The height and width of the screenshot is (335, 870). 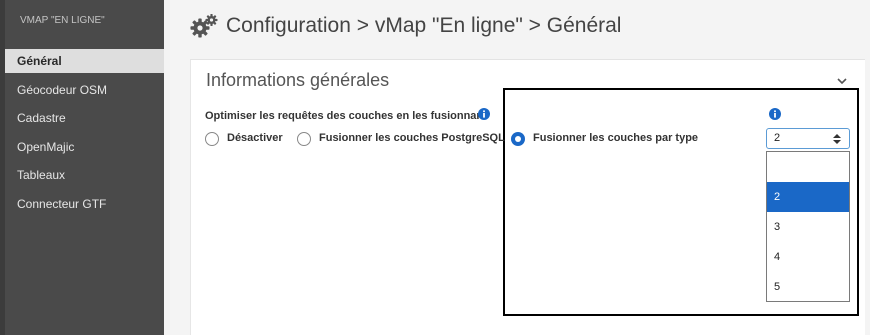 What do you see at coordinates (298, 80) in the screenshot?
I see `panel-title: Informations générales` at bounding box center [298, 80].